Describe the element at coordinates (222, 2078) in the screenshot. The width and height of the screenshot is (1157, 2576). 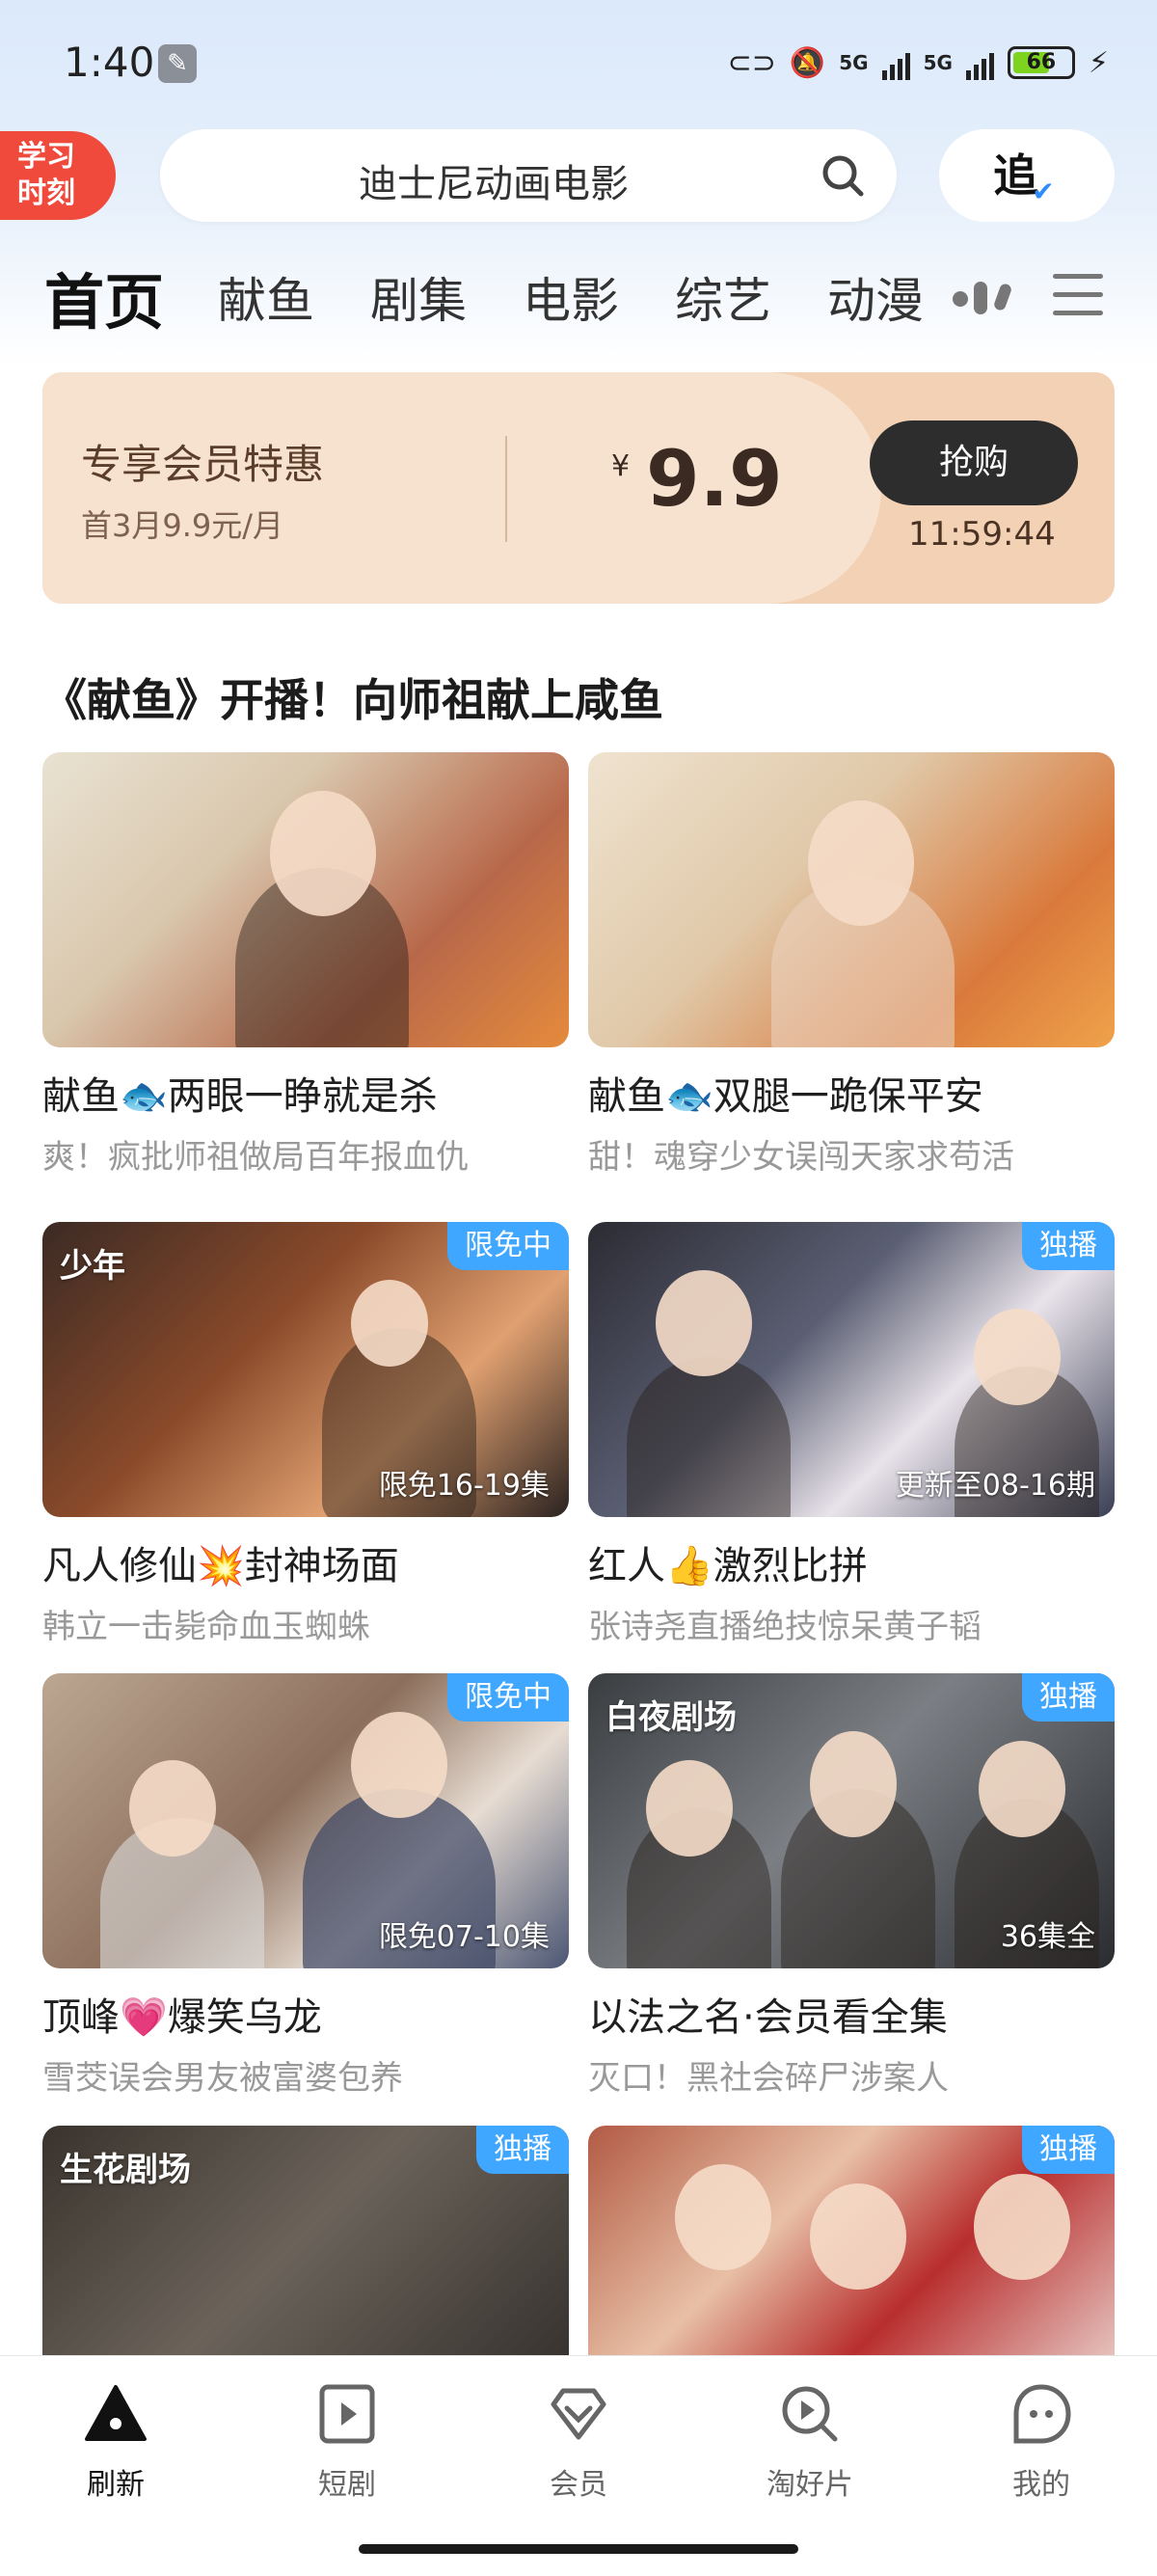
I see `card-subtitle: 雪茭误会男友被富婆包养` at that location.